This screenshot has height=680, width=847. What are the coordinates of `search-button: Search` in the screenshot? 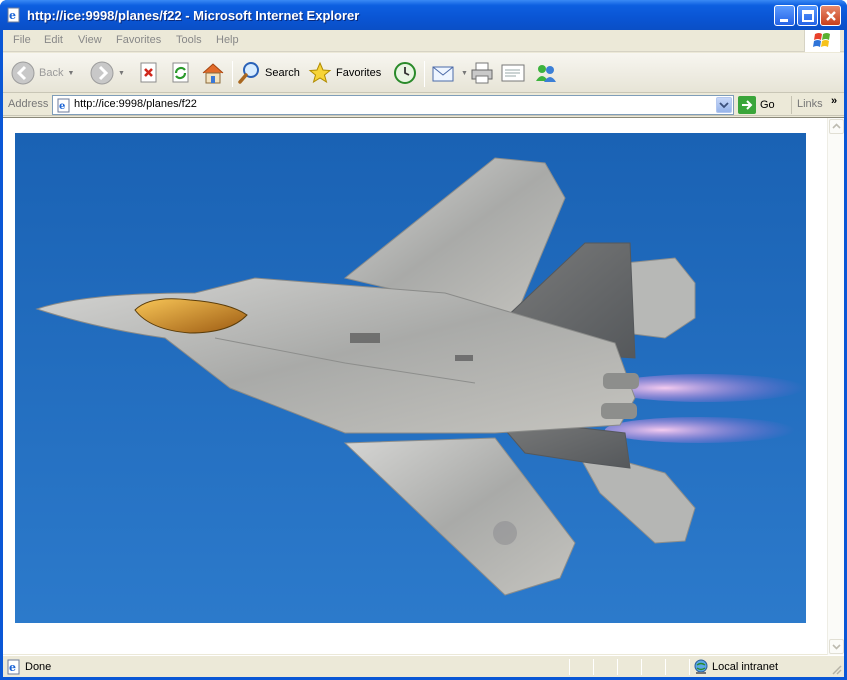 It's located at (268, 73).